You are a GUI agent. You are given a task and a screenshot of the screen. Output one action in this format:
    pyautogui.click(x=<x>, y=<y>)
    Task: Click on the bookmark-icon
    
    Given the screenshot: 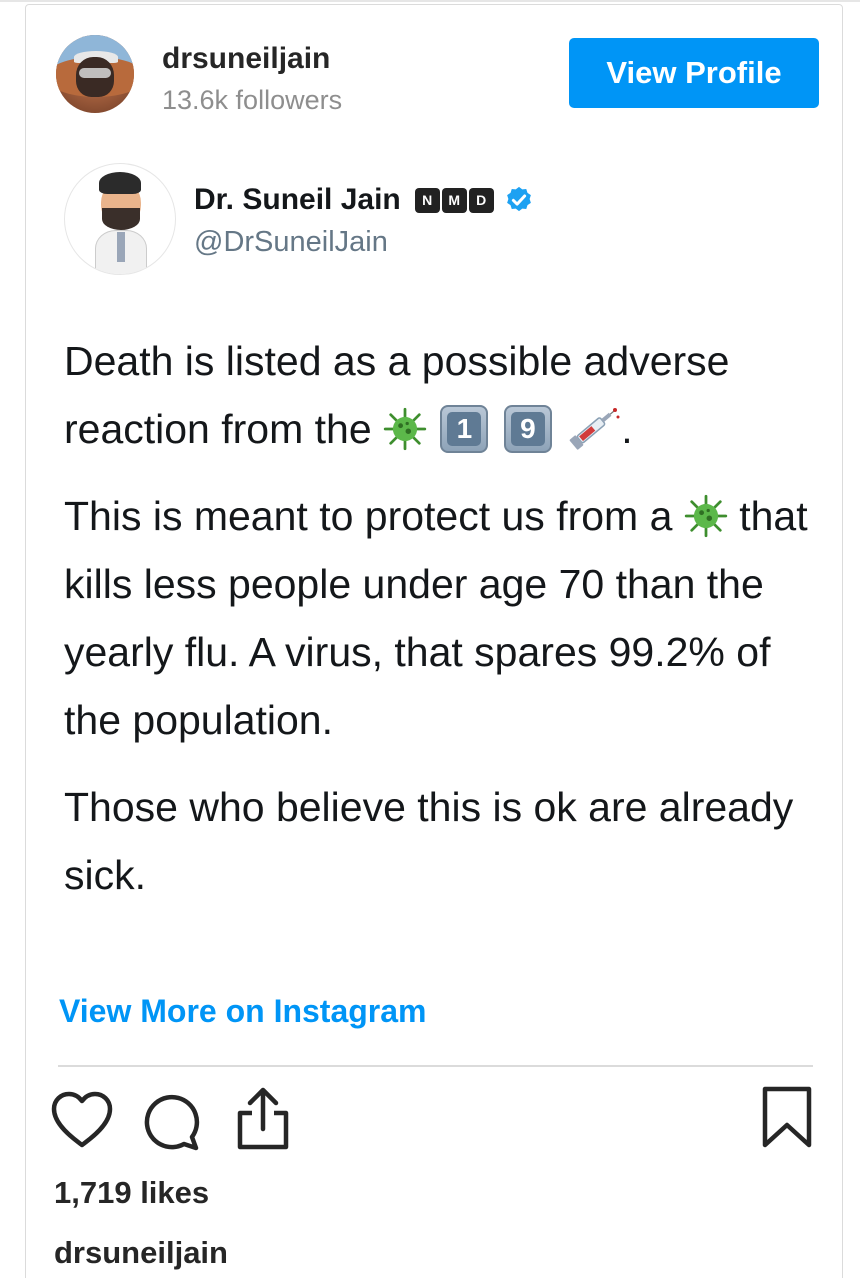 What is the action you would take?
    pyautogui.click(x=787, y=1117)
    